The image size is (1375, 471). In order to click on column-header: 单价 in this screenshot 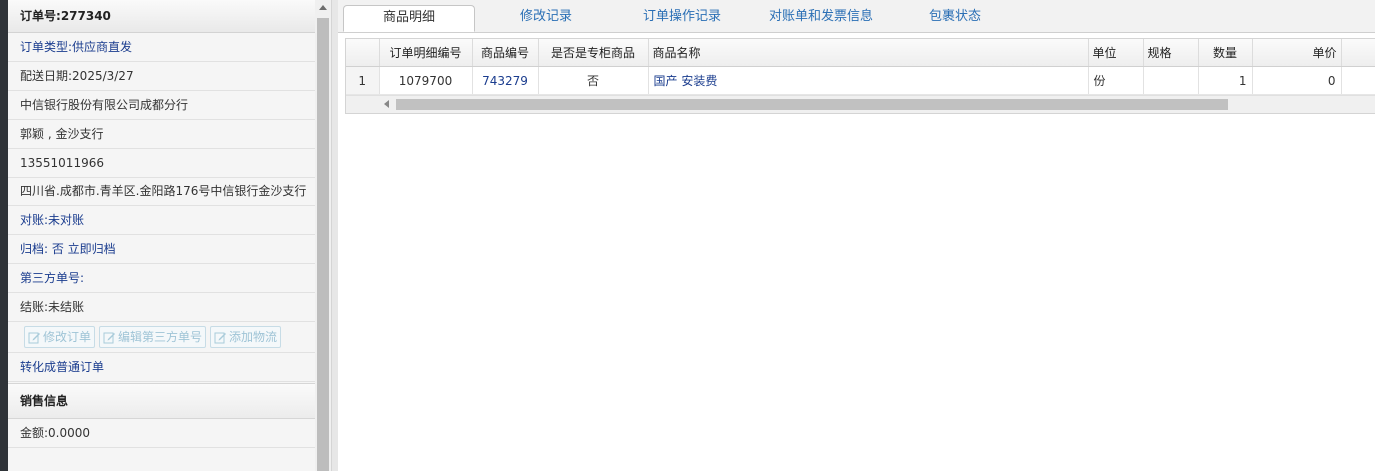, I will do `click(1297, 53)`.